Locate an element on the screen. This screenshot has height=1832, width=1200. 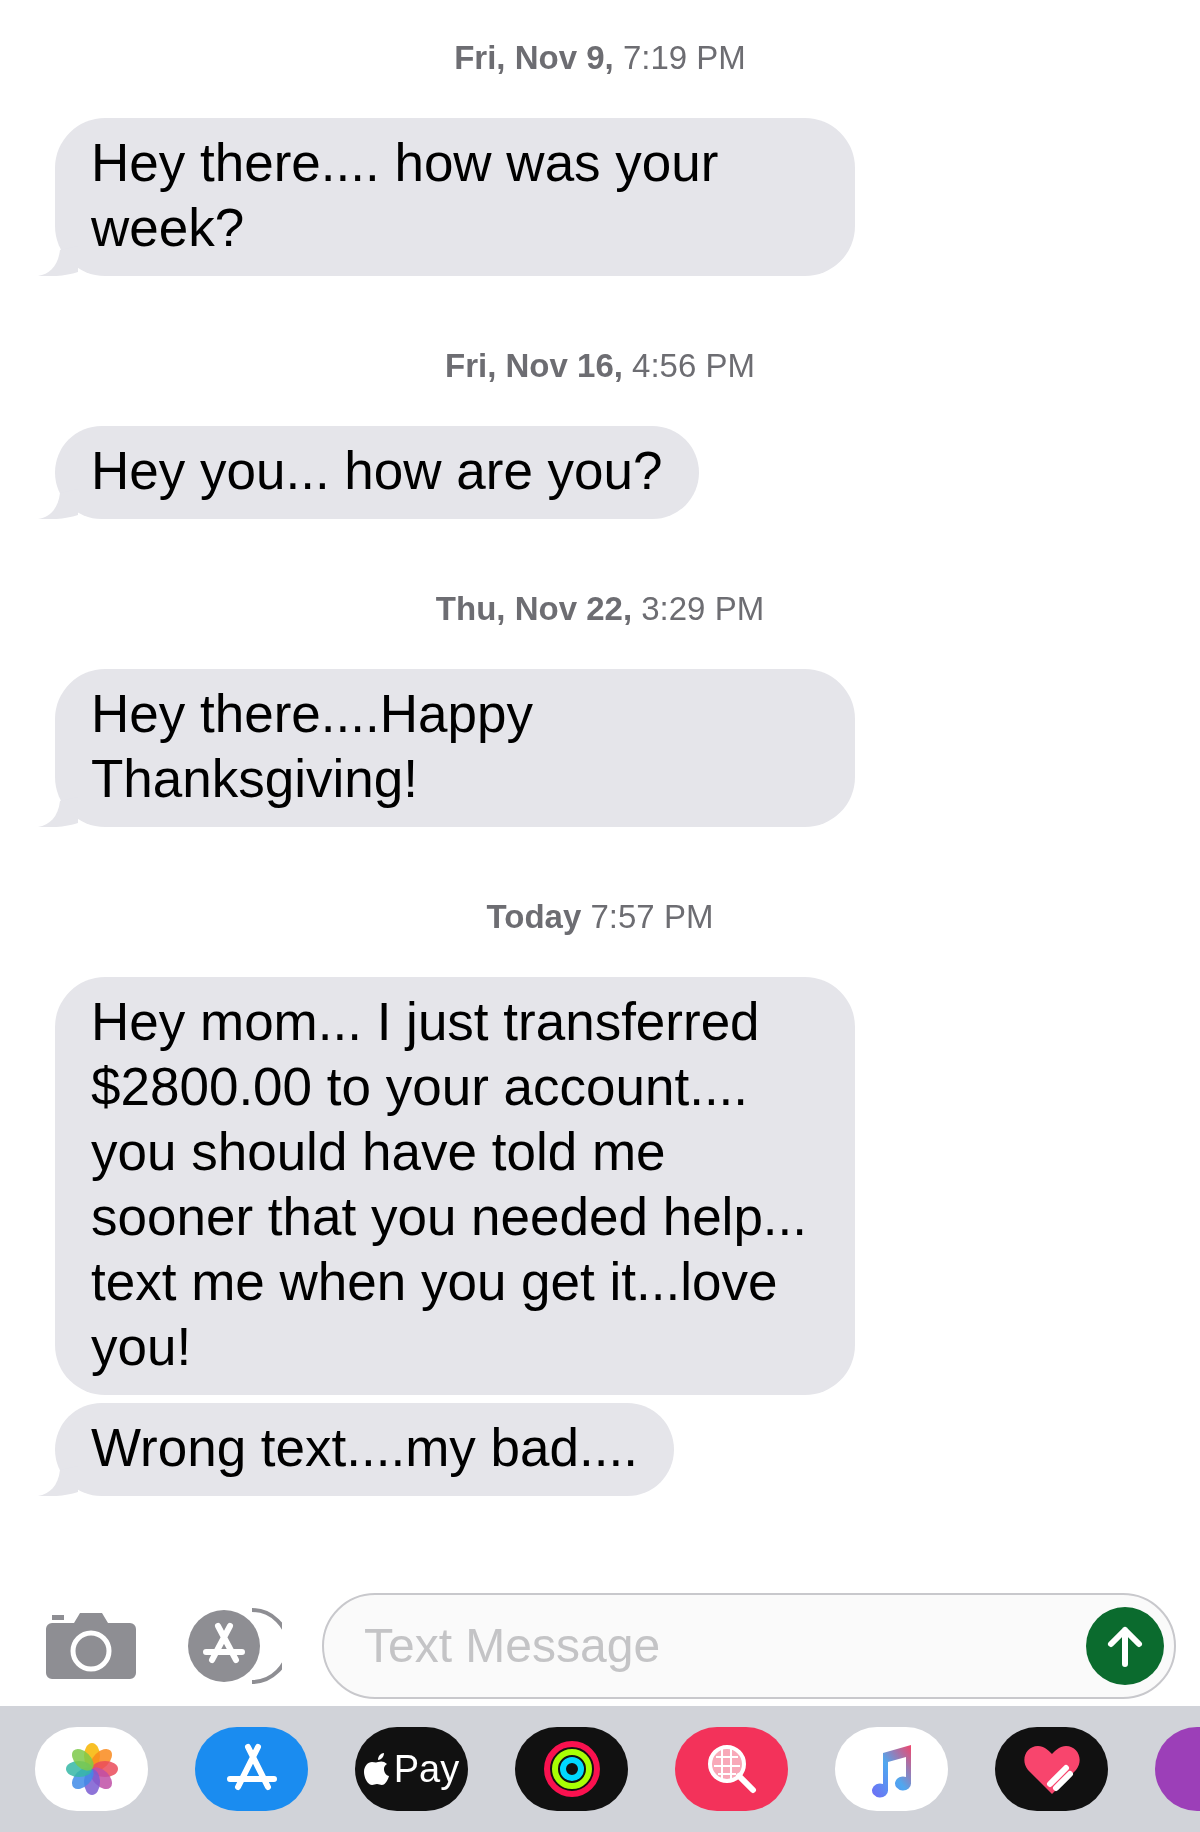
camera-icon is located at coordinates (91, 1646).